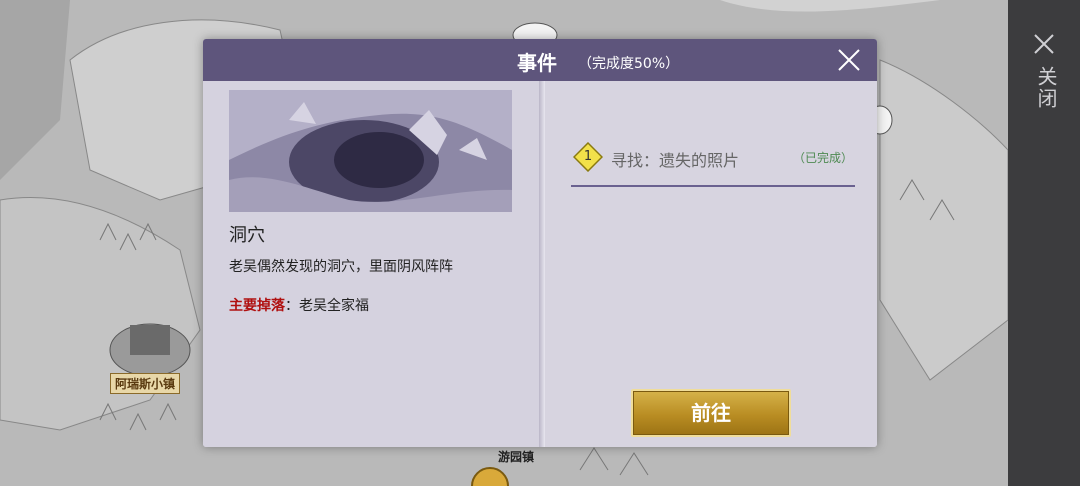 This screenshot has width=1080, height=486. What do you see at coordinates (292, 306) in the screenshot?
I see `main-drop-colon: ：` at bounding box center [292, 306].